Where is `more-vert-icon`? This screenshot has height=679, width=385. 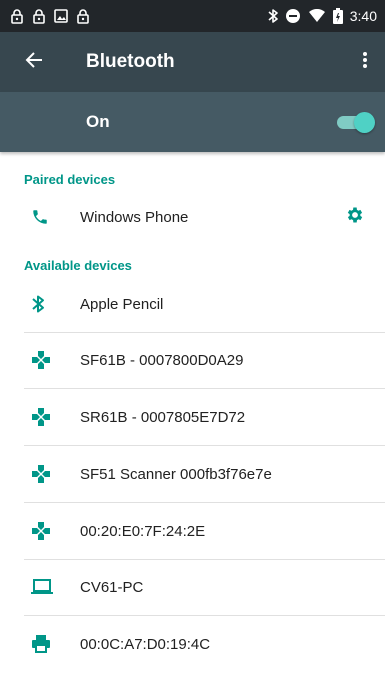 more-vert-icon is located at coordinates (365, 62).